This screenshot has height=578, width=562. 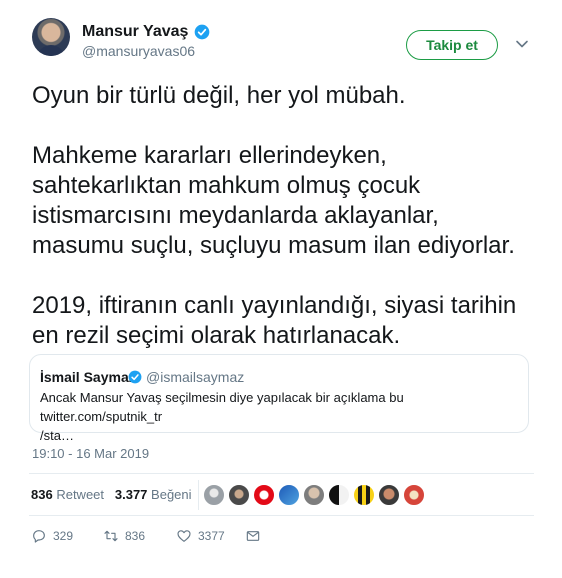 What do you see at coordinates (135, 536) in the screenshot?
I see `retweet-count: 836` at bounding box center [135, 536].